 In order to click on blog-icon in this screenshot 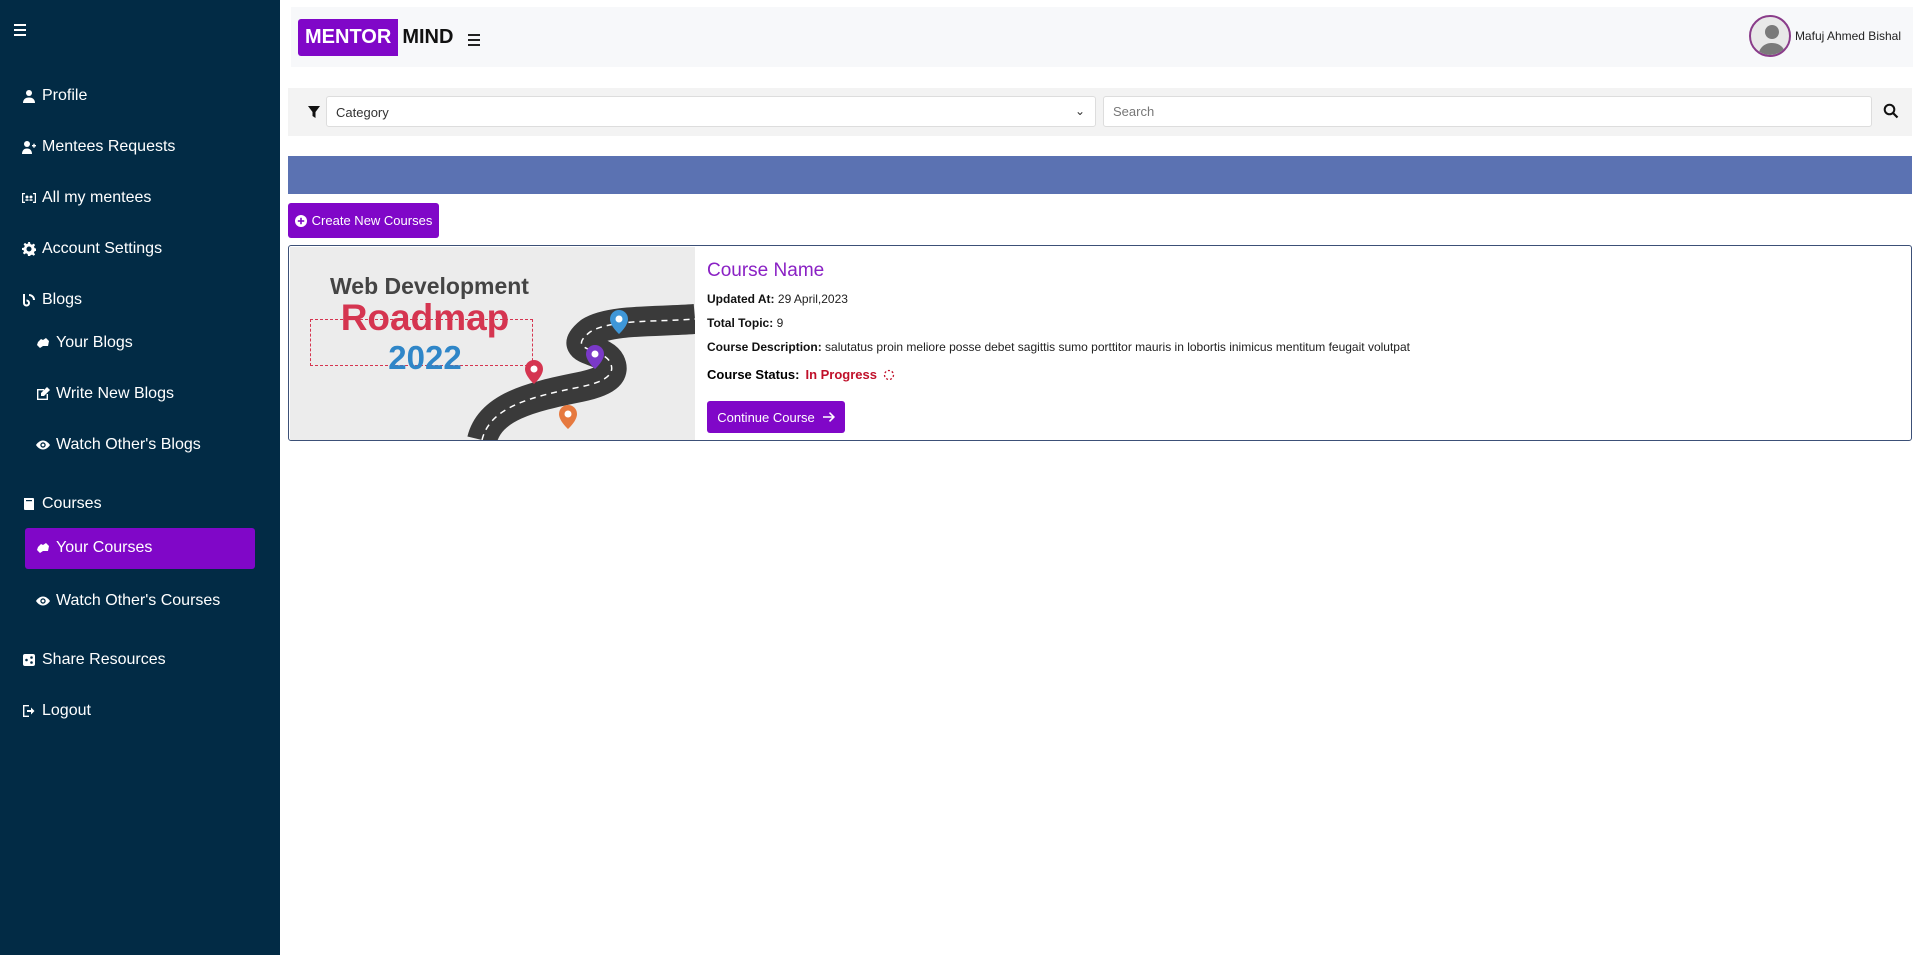, I will do `click(29, 300)`.